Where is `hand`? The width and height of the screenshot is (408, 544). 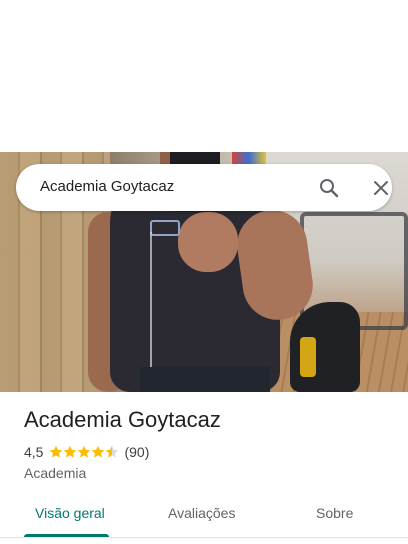
hand is located at coordinates (208, 242).